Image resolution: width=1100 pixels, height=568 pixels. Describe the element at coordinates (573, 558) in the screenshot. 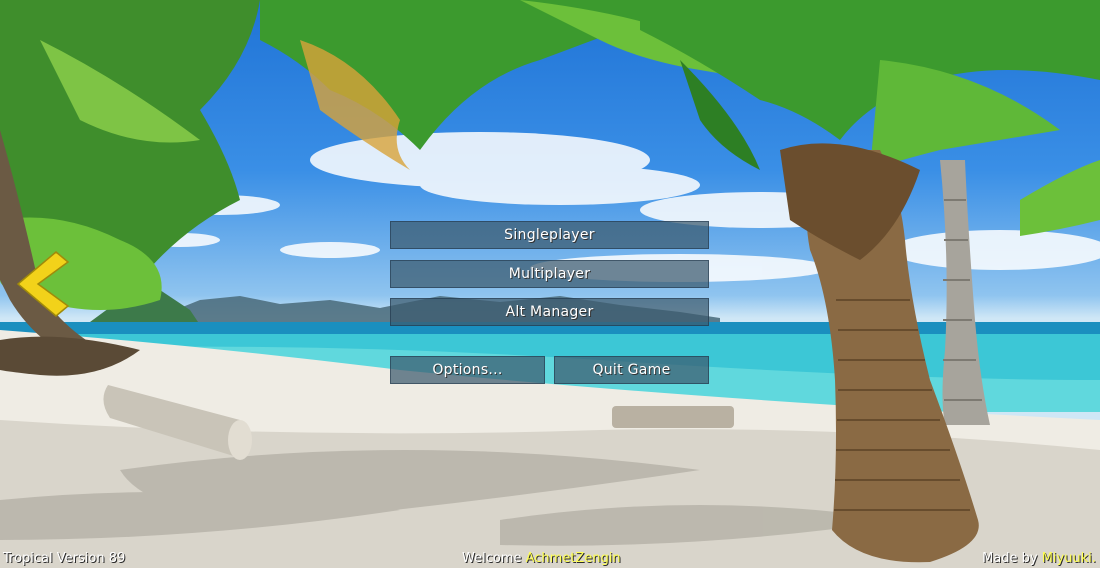

I see `username-label: AchmetZengin` at that location.